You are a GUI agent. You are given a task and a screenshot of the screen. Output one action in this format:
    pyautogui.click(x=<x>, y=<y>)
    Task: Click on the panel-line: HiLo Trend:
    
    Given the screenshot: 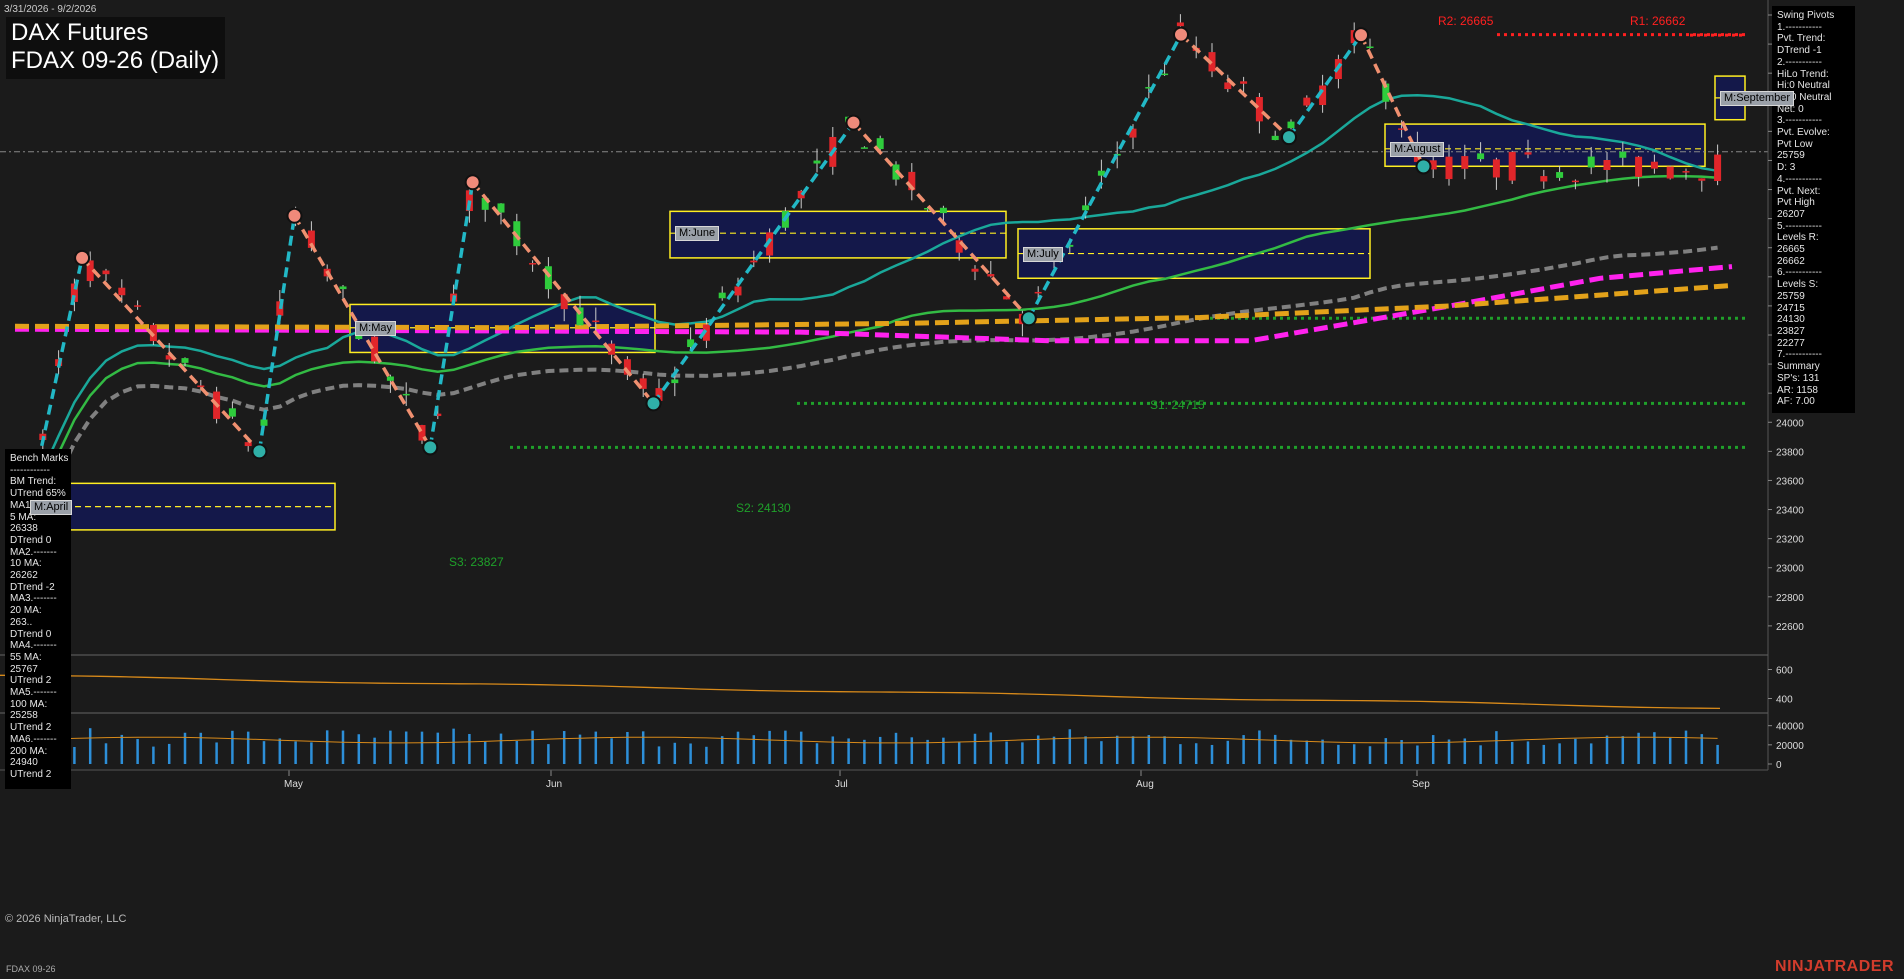 What is the action you would take?
    pyautogui.click(x=1803, y=74)
    